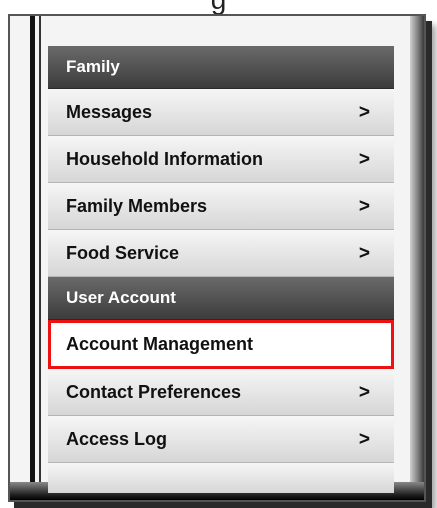 The height and width of the screenshot is (508, 437). I want to click on menu-item-family-members: Family Members >, so click(221, 206).